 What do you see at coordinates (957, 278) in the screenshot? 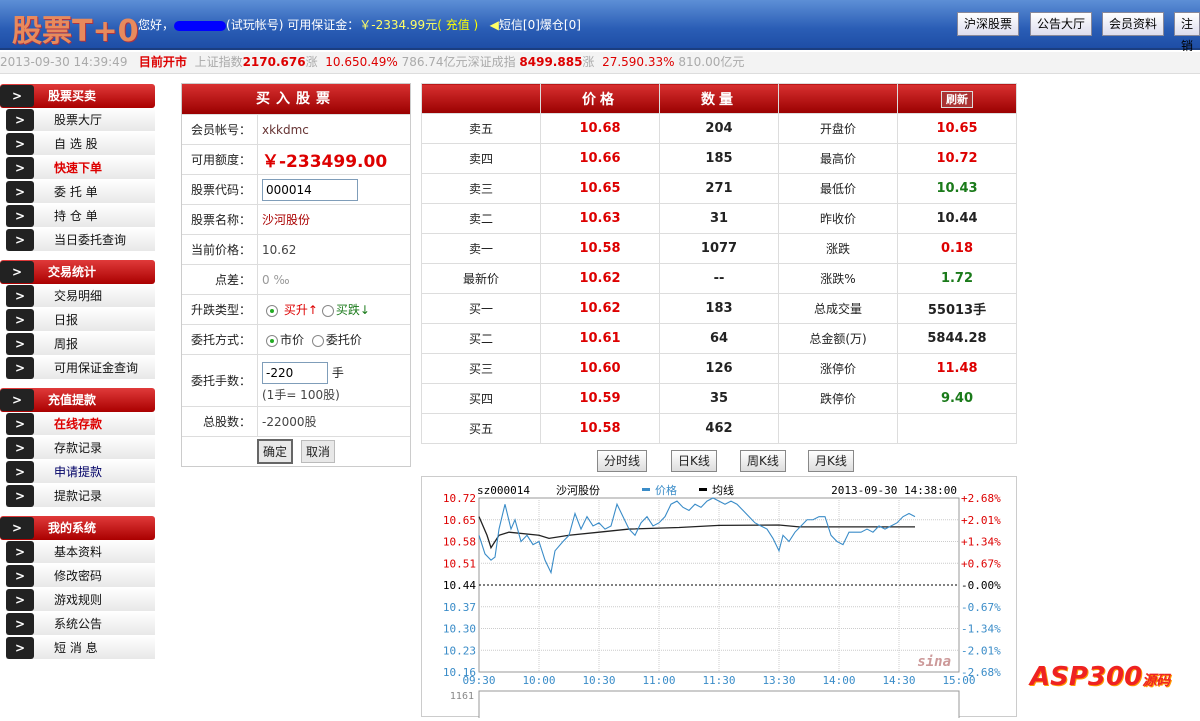
I see `stat-value: 1.72` at bounding box center [957, 278].